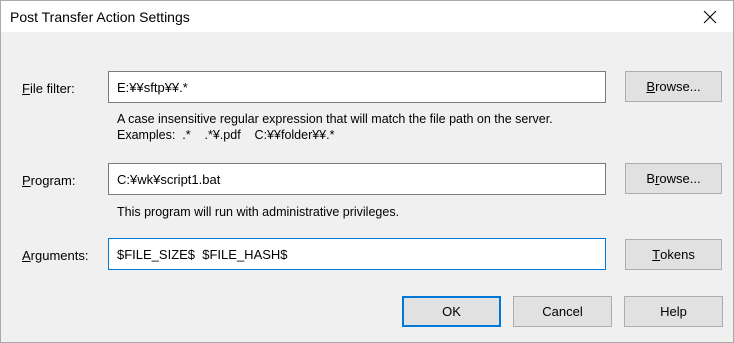 The width and height of the screenshot is (734, 343). I want to click on file-filter-label: File filter:, so click(48, 88).